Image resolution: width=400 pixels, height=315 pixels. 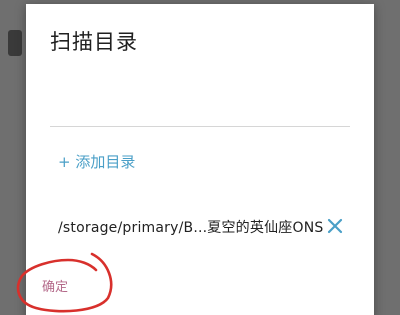 What do you see at coordinates (191, 228) in the screenshot?
I see `directory-path: /storage/primary/B...夏空的英仙座ONS` at bounding box center [191, 228].